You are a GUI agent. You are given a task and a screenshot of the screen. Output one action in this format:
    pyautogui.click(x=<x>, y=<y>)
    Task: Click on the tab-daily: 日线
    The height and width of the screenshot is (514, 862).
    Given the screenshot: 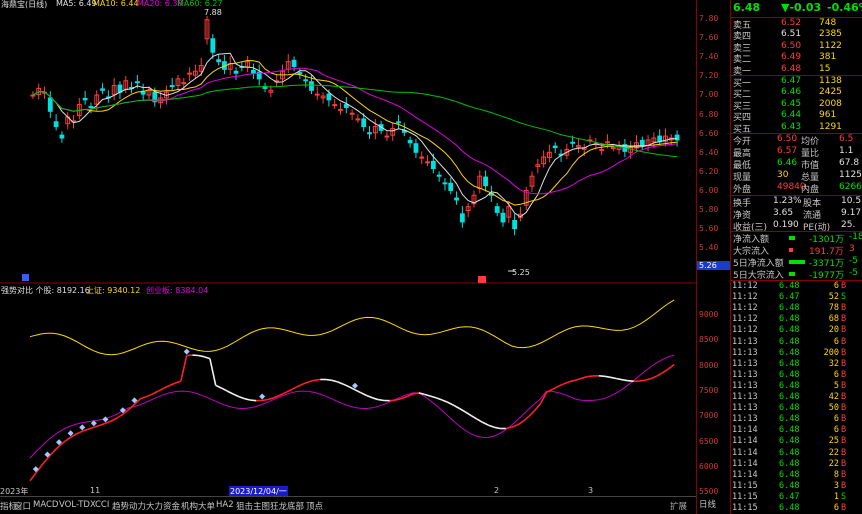 What is the action you would take?
    pyautogui.click(x=707, y=504)
    